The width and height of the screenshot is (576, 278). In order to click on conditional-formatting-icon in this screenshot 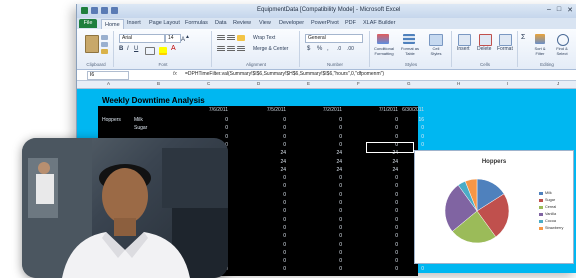, I will do `click(383, 39)`.